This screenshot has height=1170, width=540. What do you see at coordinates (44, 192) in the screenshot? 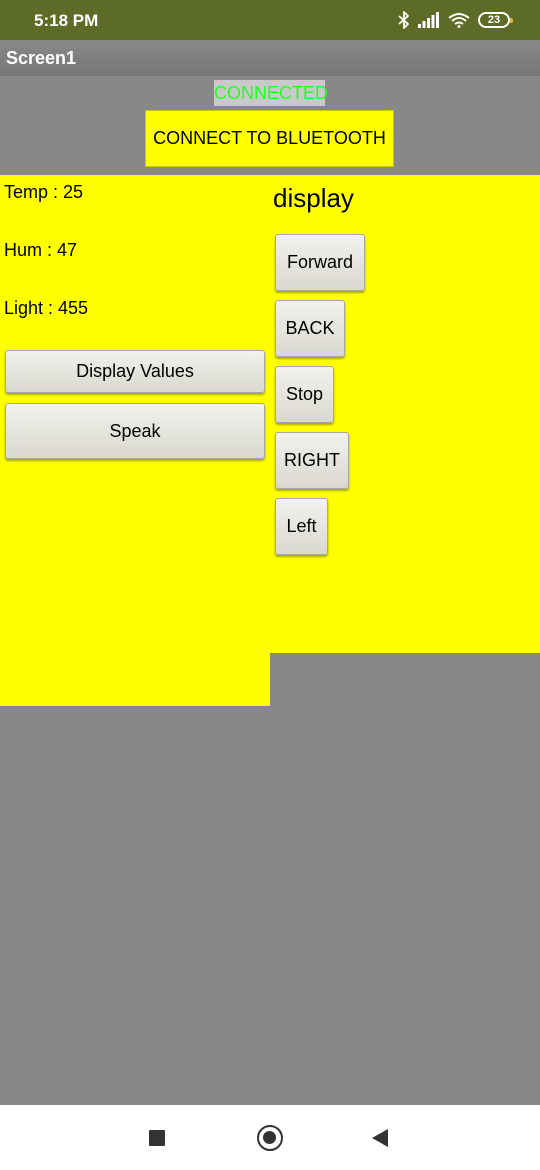
I see `temp-label: Temp : 25` at bounding box center [44, 192].